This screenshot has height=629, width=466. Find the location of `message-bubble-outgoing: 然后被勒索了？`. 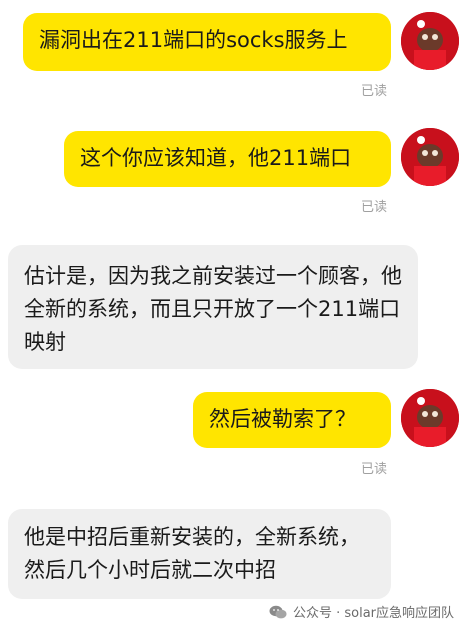

message-bubble-outgoing: 然后被勒索了？ is located at coordinates (292, 420).